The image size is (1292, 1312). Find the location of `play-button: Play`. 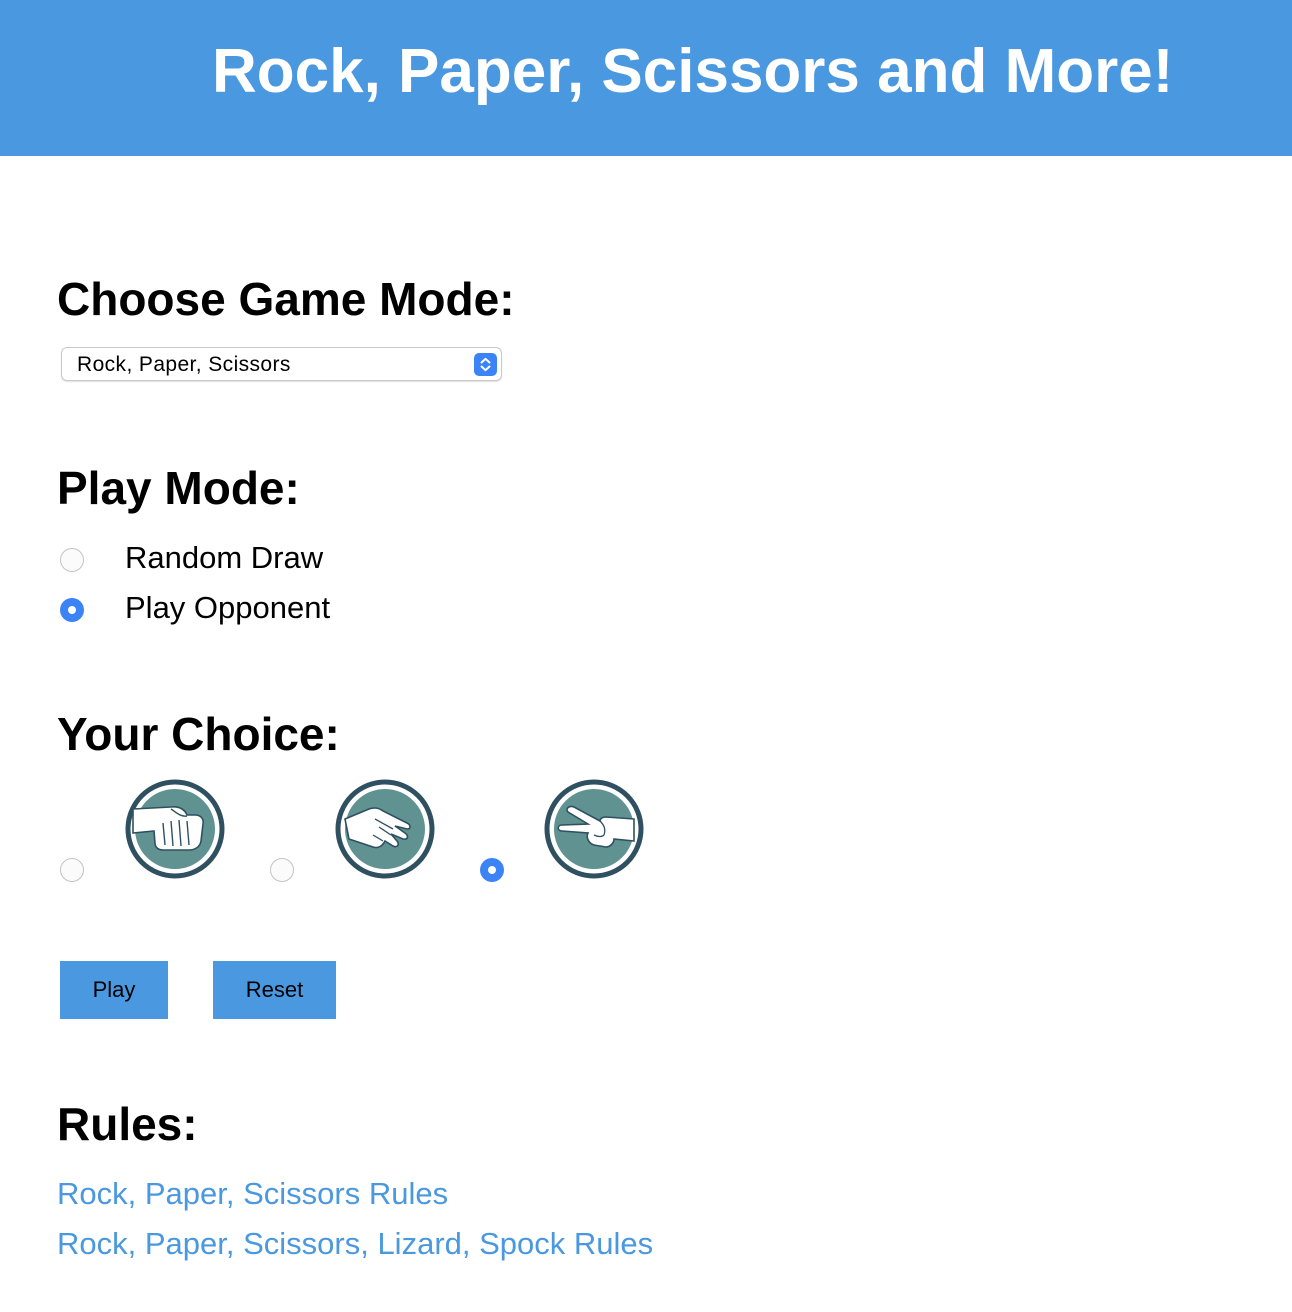

play-button: Play is located at coordinates (114, 990).